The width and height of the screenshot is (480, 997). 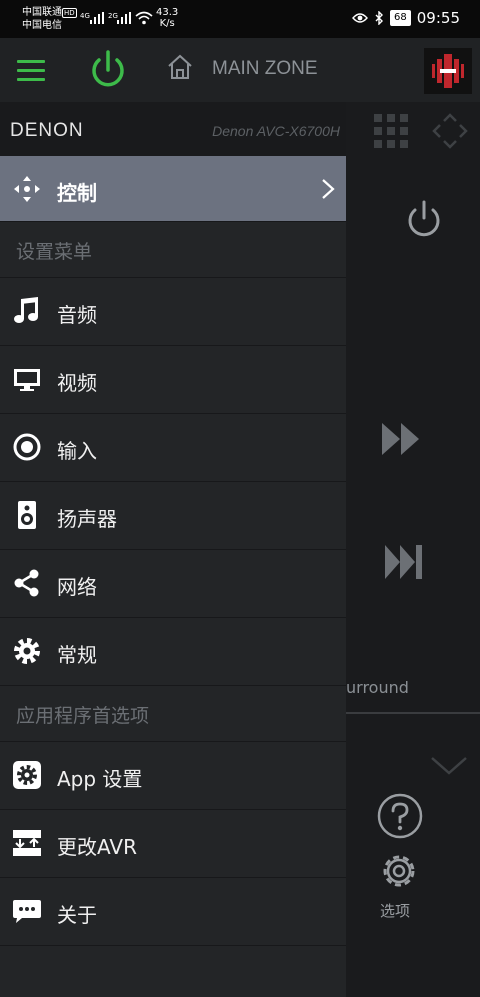 What do you see at coordinates (360, 18) in the screenshot?
I see `eye-icon` at bounding box center [360, 18].